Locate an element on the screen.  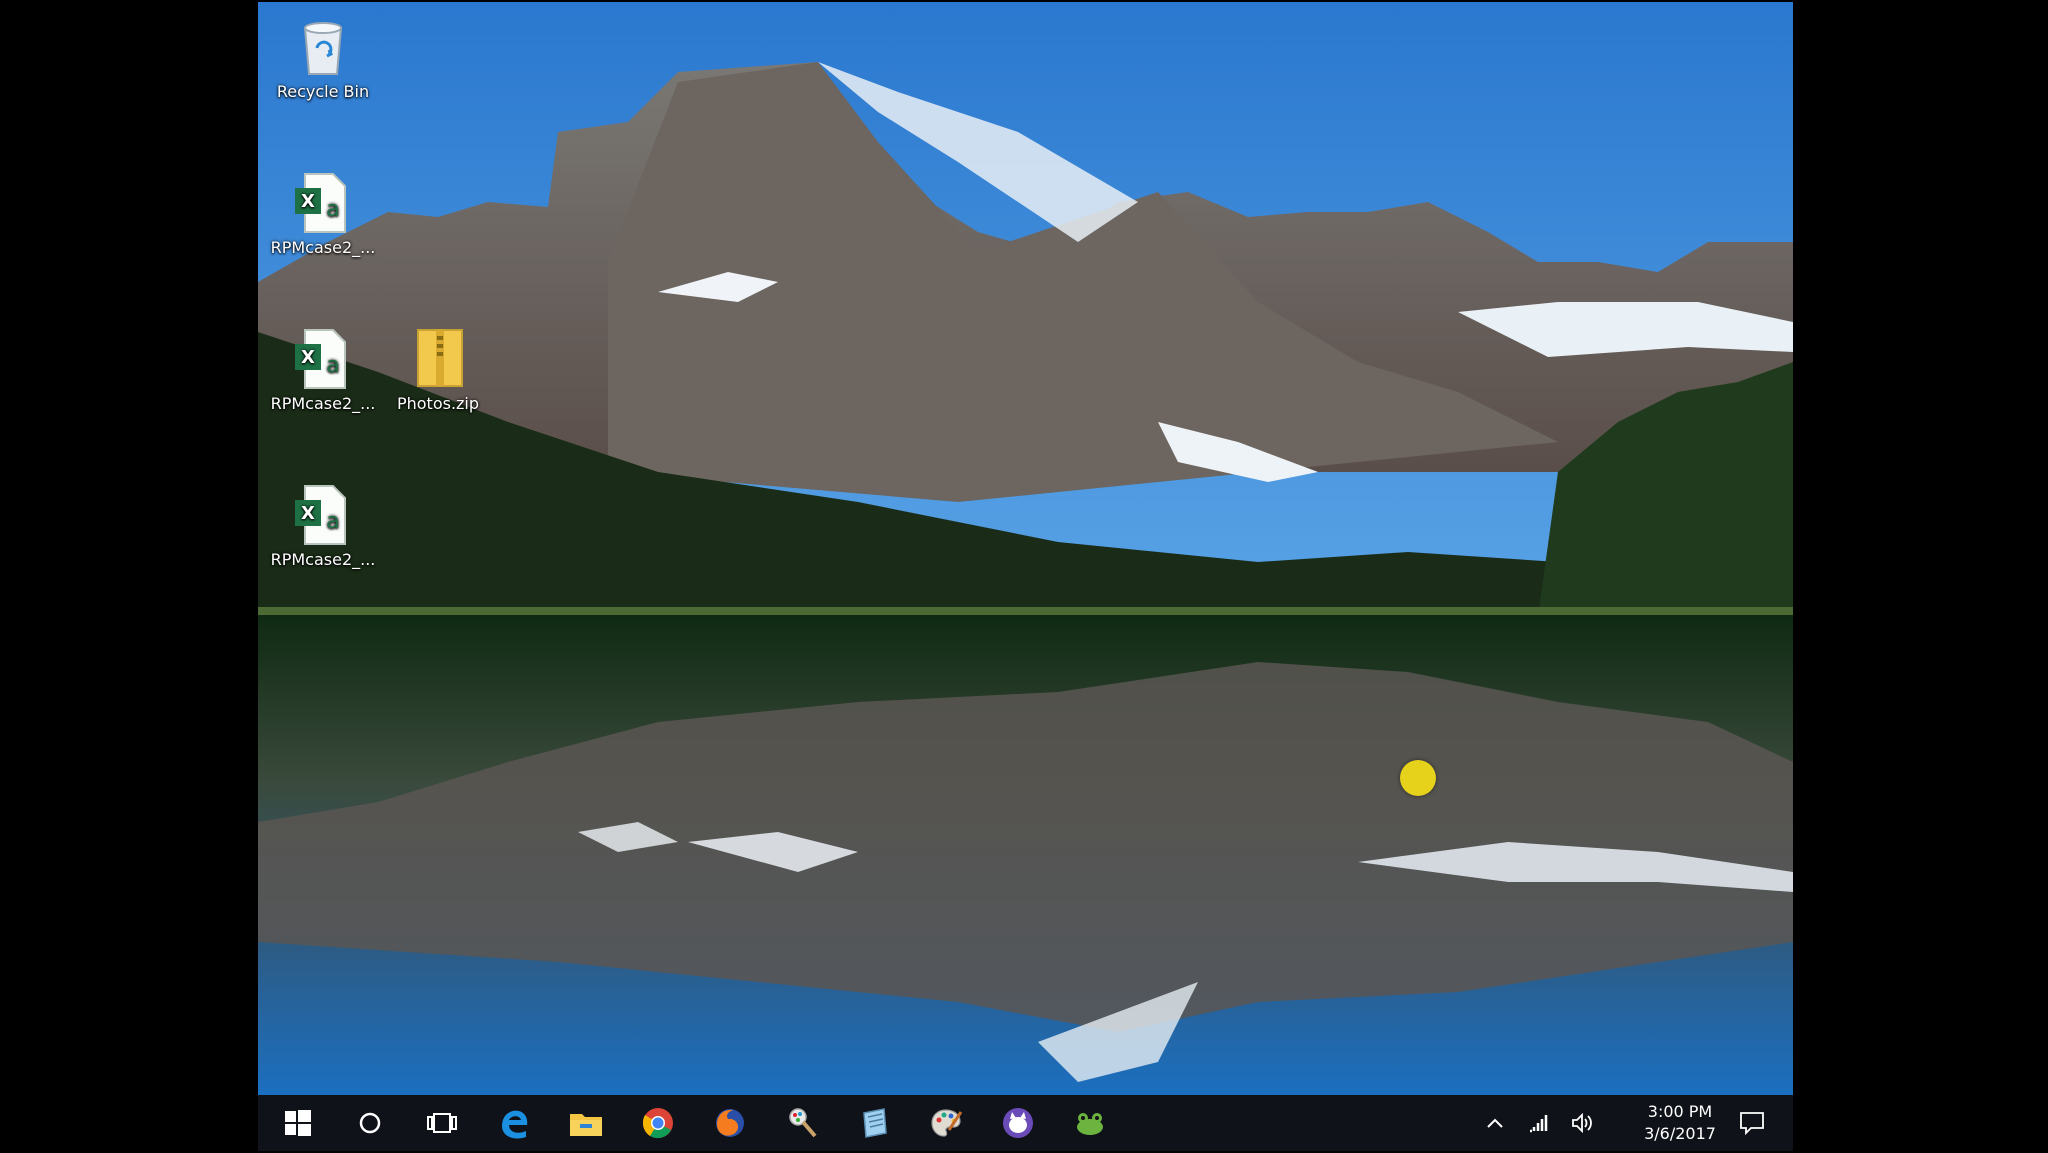
paint-palette-icon is located at coordinates (947, 1123).